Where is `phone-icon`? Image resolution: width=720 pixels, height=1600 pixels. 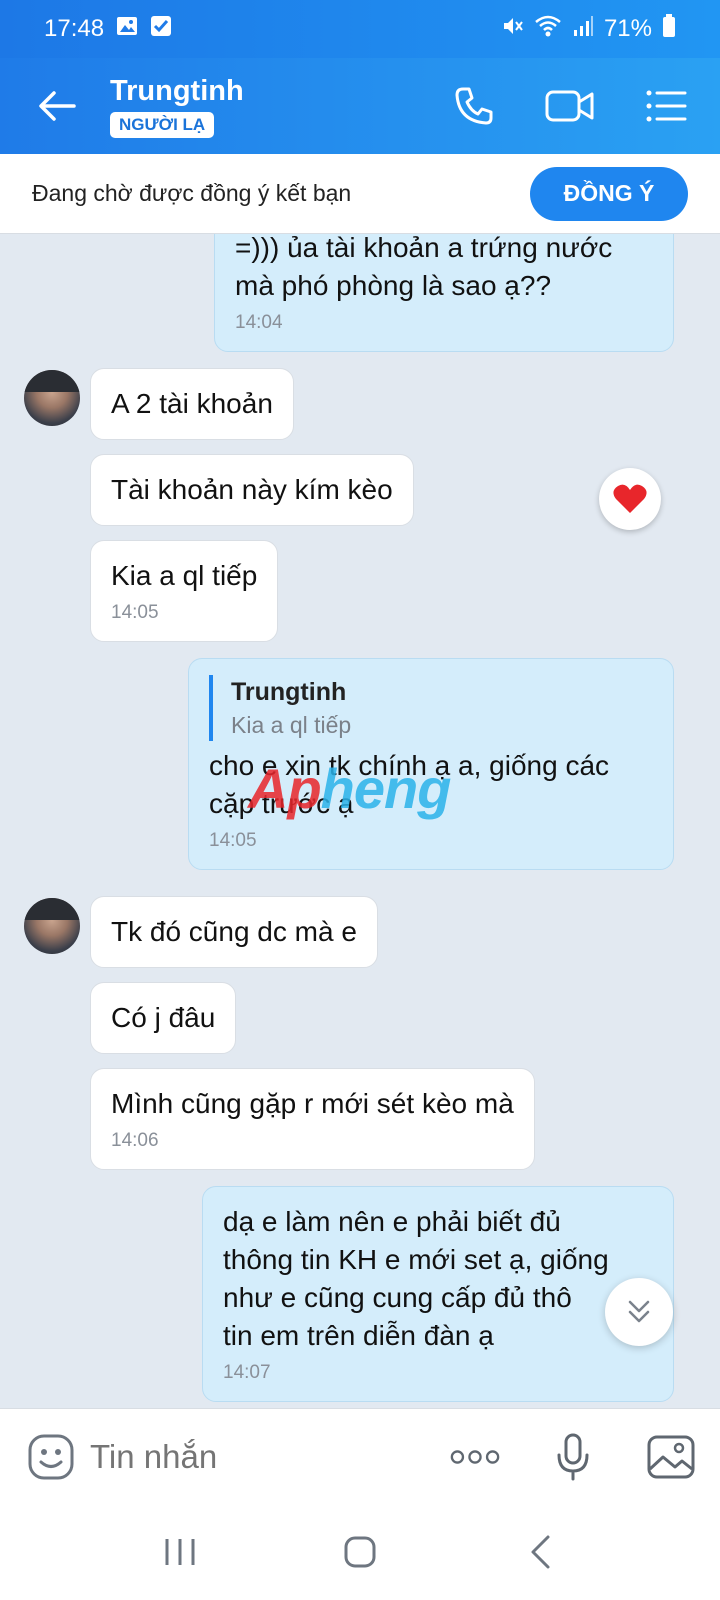
phone-icon is located at coordinates (474, 106).